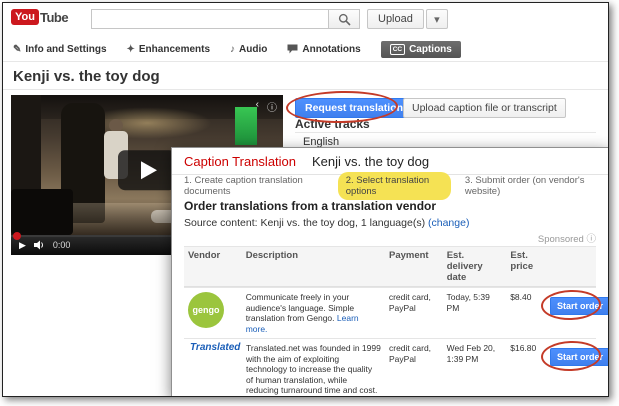  Describe the element at coordinates (130, 49) in the screenshot. I see `wand-icon: ✦` at that location.